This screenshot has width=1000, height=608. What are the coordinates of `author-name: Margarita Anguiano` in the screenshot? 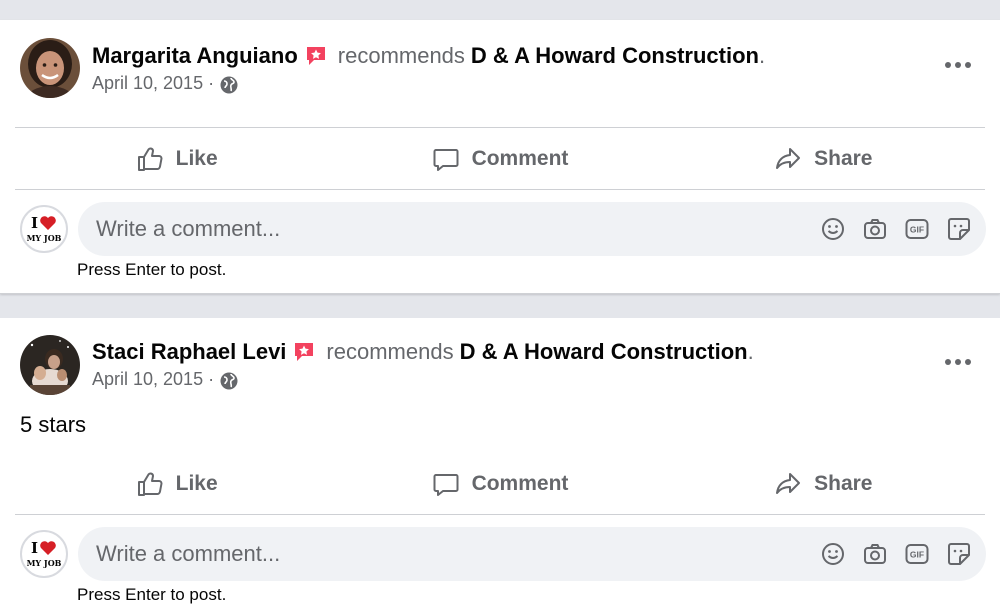 It's located at (195, 56).